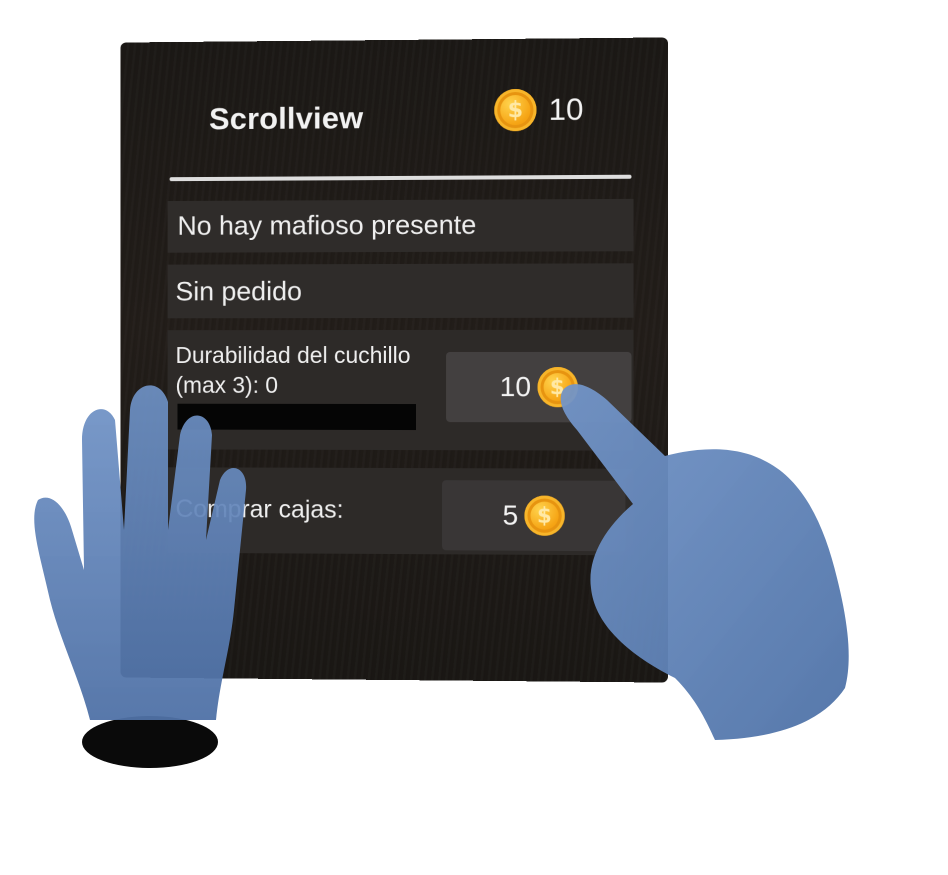 This screenshot has width=948, height=875. I want to click on mafioso-status-row: No hay mafioso presente, so click(401, 226).